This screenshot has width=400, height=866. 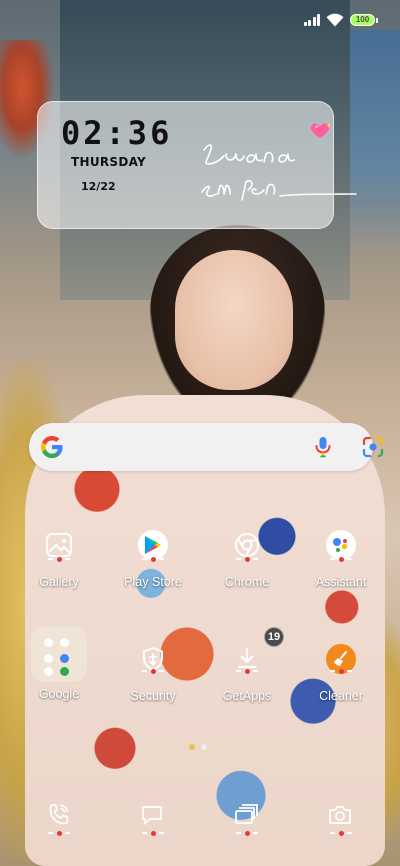 I want to click on app-label-cleaner: Cleaner, so click(x=341, y=696).